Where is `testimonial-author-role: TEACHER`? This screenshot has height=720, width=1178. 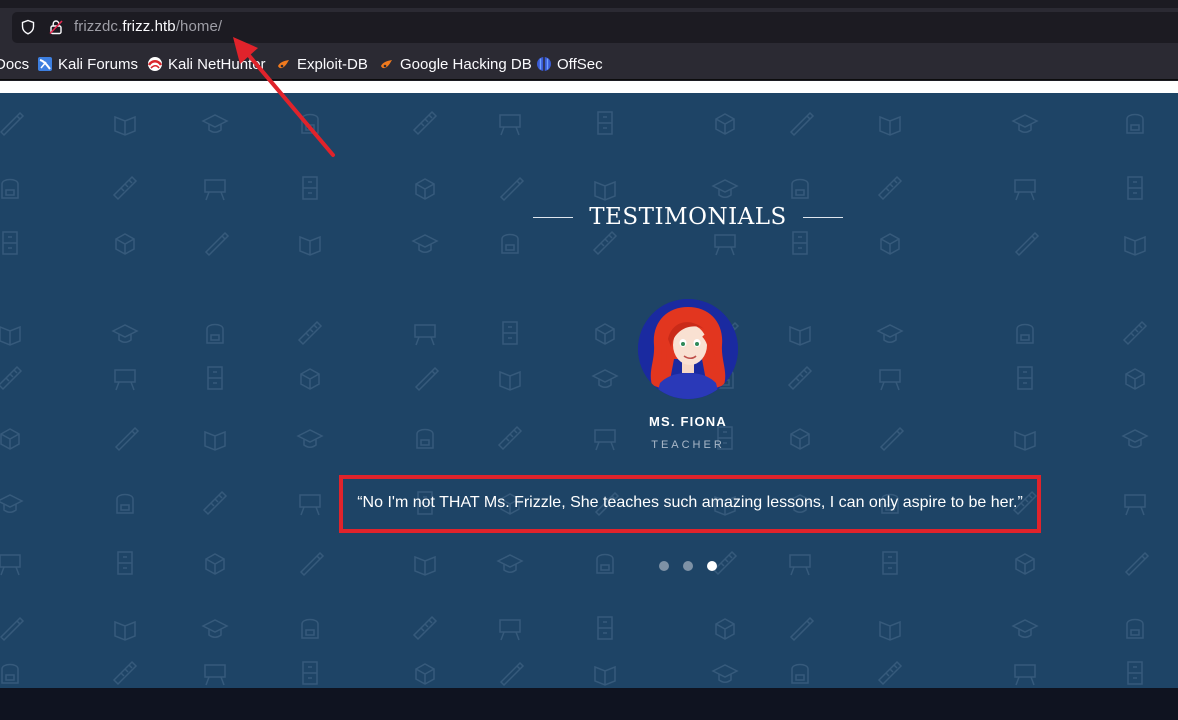 testimonial-author-role: TEACHER is located at coordinates (688, 445).